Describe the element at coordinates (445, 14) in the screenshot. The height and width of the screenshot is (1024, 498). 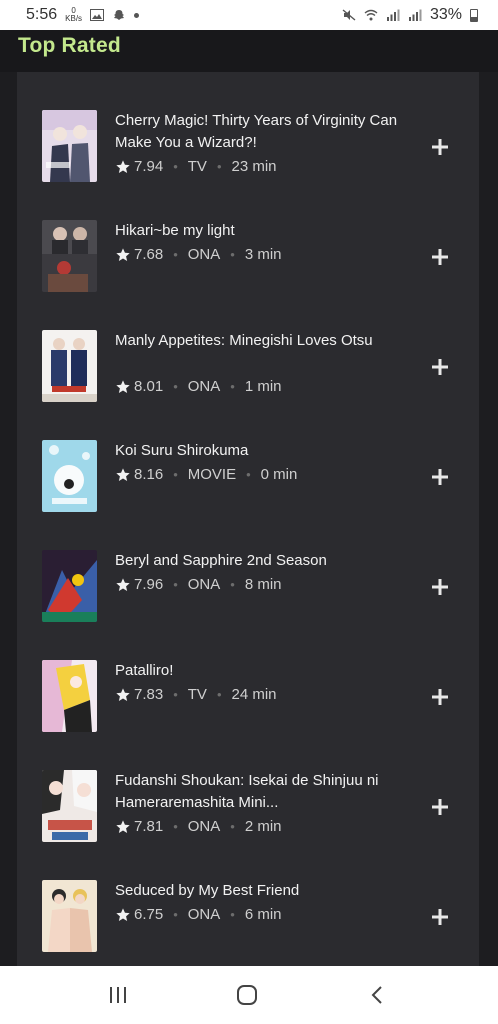
I see `battery-percent: 33%` at that location.